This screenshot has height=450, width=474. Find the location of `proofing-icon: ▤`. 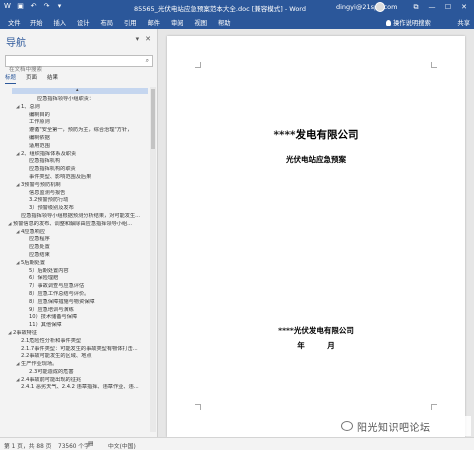

proofing-icon: ▤ is located at coordinates (90, 444).